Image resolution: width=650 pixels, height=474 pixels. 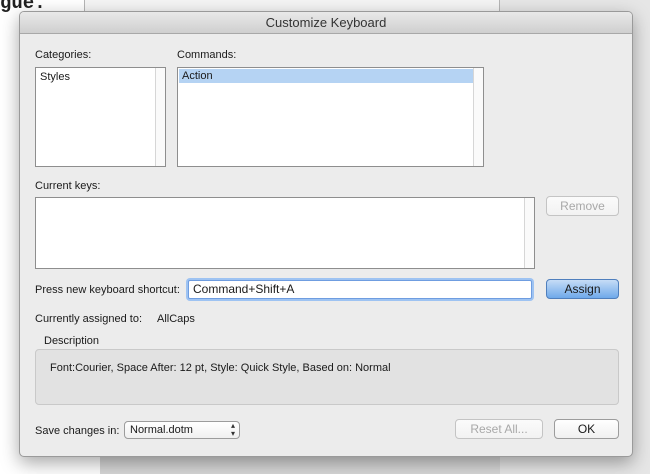 I want to click on shortcut-input: Command+Shift+A, so click(x=360, y=289).